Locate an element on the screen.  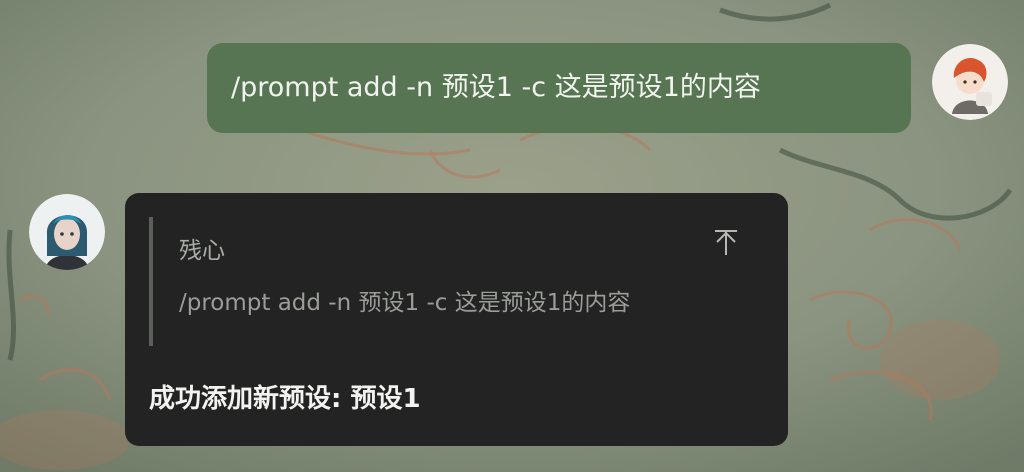
bot-avatar is located at coordinates (67, 232).